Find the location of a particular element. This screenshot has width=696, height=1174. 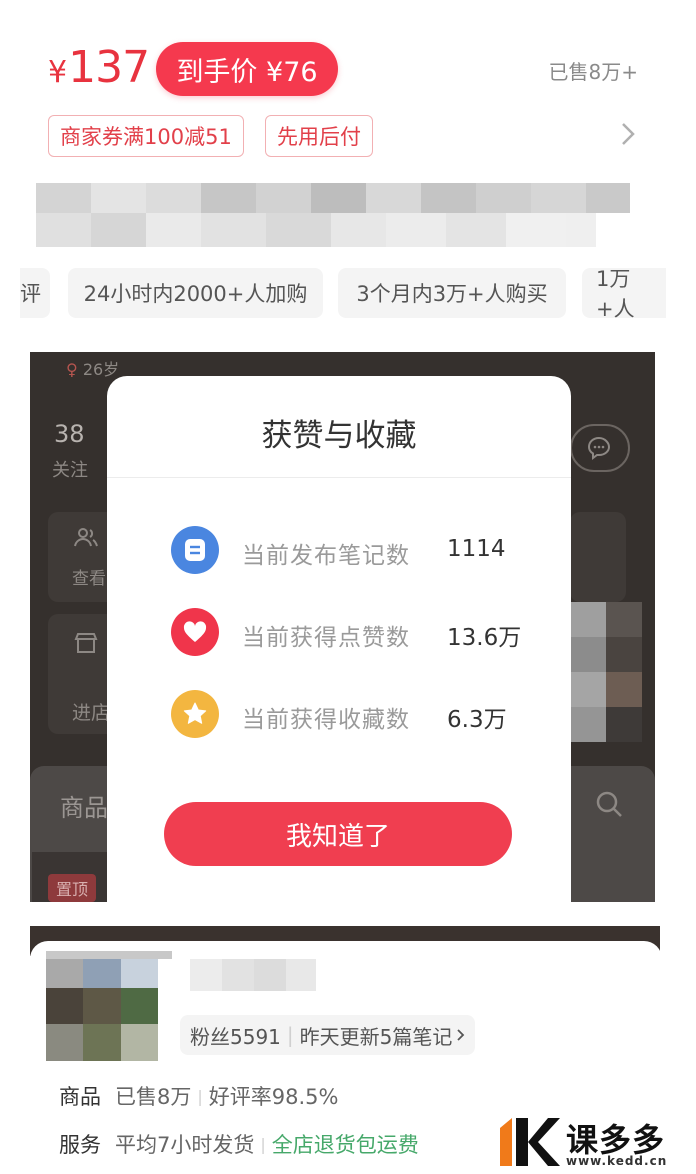

dialog-title: 获赞与收藏 is located at coordinates (339, 436).